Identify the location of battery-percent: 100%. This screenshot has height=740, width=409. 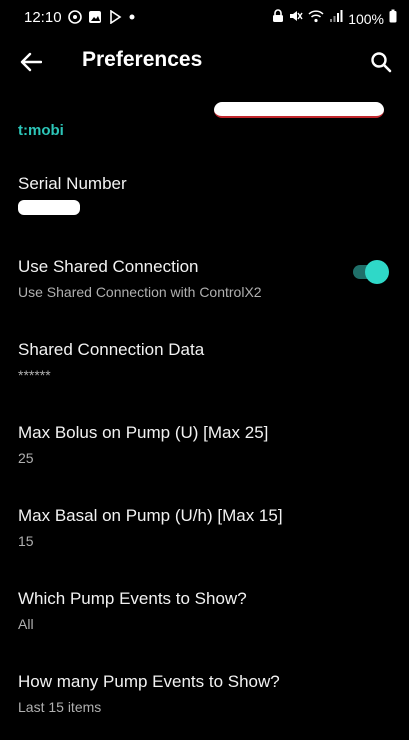
(366, 18).